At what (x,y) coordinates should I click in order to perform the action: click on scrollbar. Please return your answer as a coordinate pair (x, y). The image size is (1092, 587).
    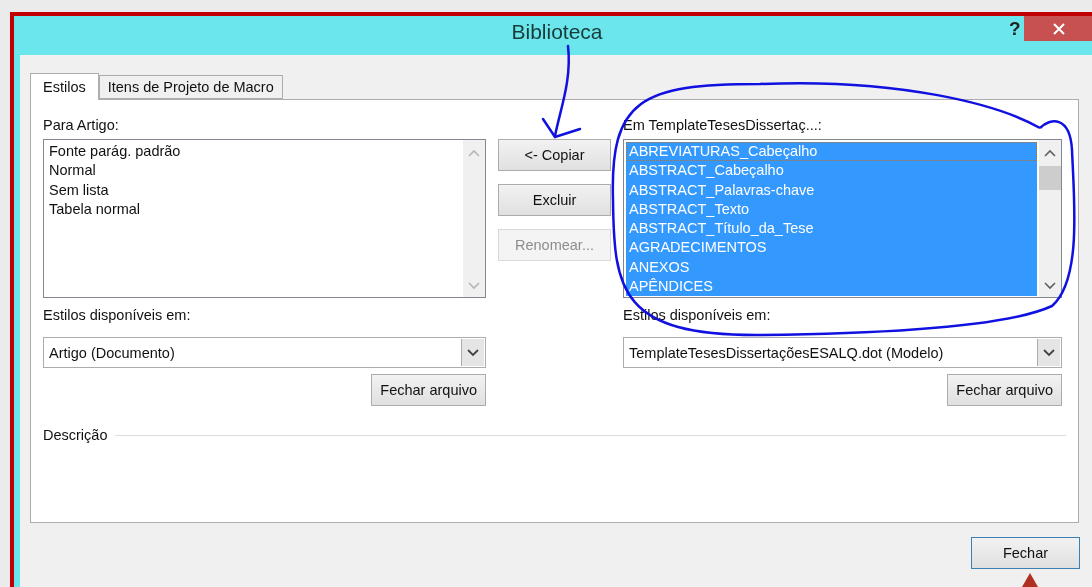
    Looking at the image, I should click on (1050, 218).